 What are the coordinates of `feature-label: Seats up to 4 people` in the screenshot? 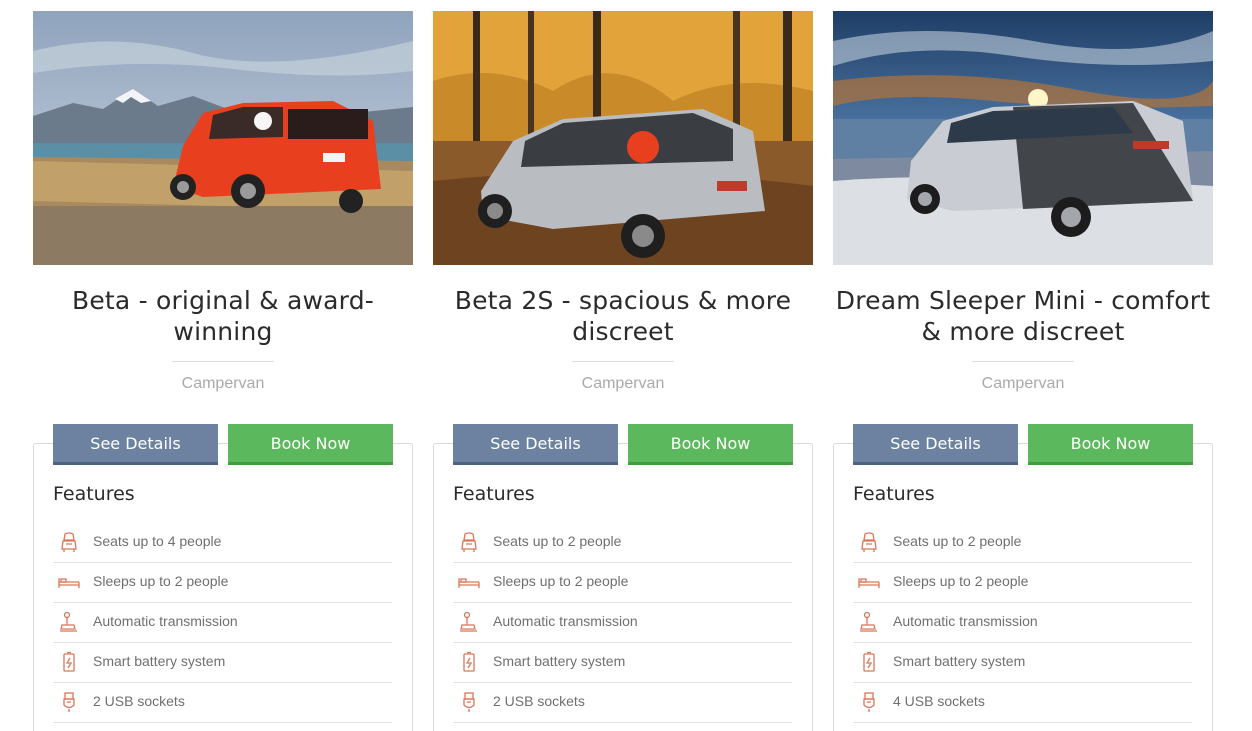 It's located at (157, 541).